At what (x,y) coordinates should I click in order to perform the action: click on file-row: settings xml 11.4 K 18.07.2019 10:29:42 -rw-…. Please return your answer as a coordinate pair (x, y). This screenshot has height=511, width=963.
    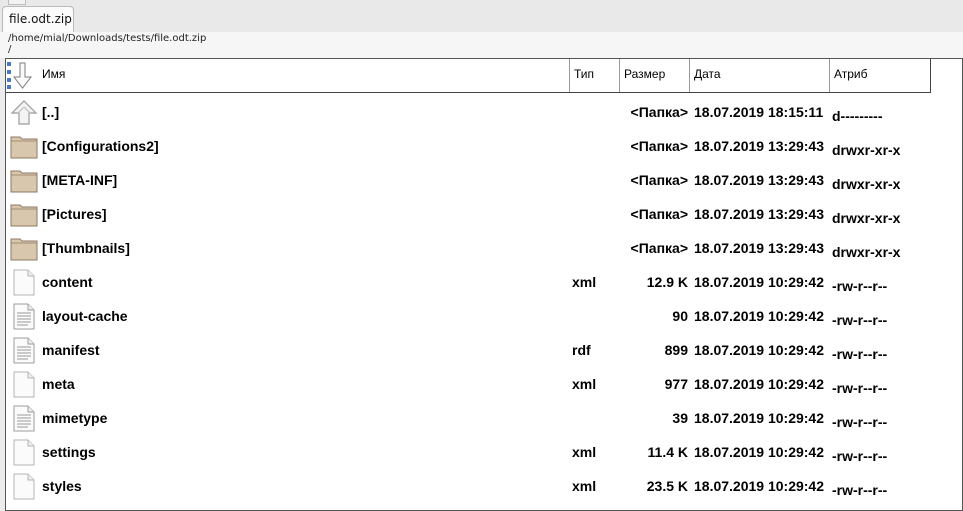
    Looking at the image, I should click on (483, 452).